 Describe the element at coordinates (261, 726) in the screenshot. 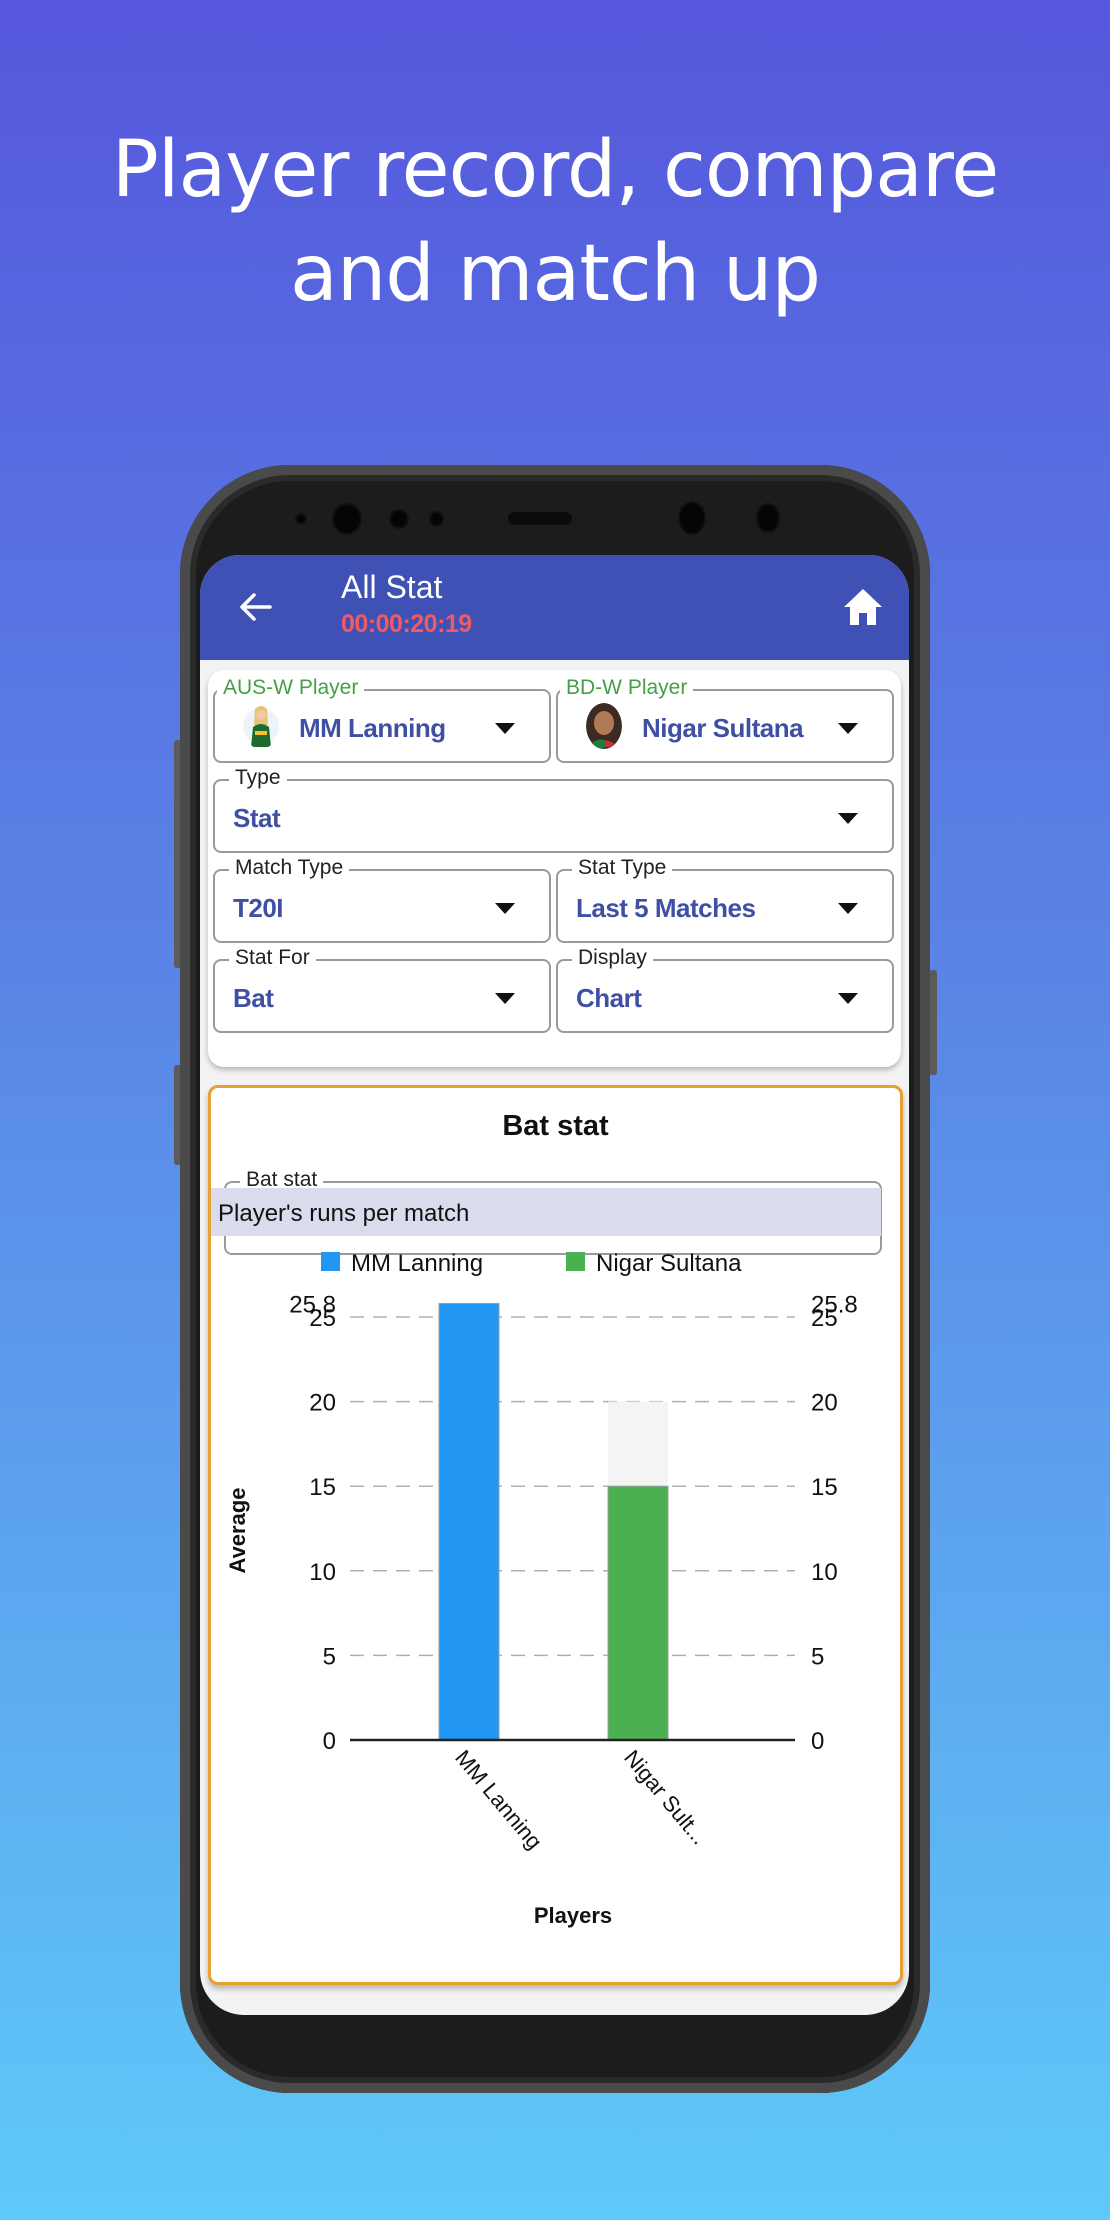

I see `player1-avatar` at that location.